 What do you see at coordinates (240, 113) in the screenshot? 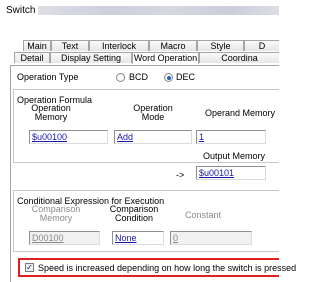
I see `operand-memory-label: Operand Memory` at bounding box center [240, 113].